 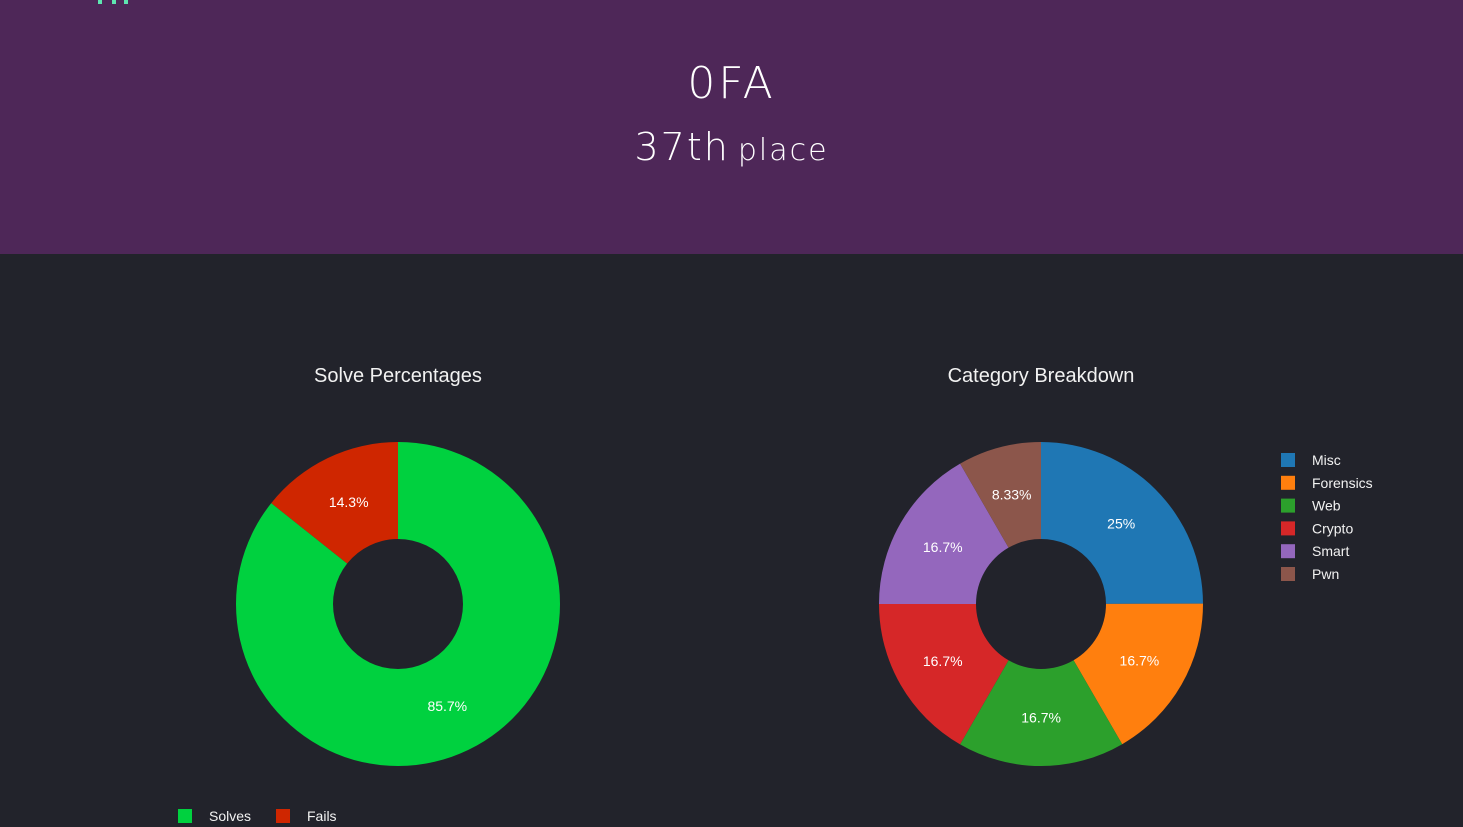 I want to click on legend-item-pwn: Pwn, so click(x=1325, y=574).